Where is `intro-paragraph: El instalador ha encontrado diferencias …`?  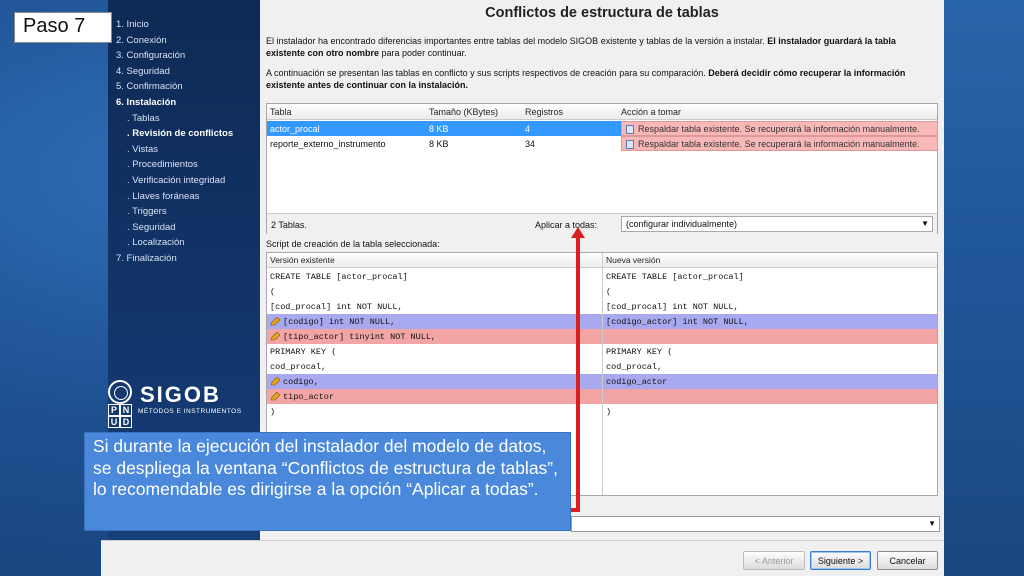 intro-paragraph: El instalador ha encontrado diferencias … is located at coordinates (598, 47).